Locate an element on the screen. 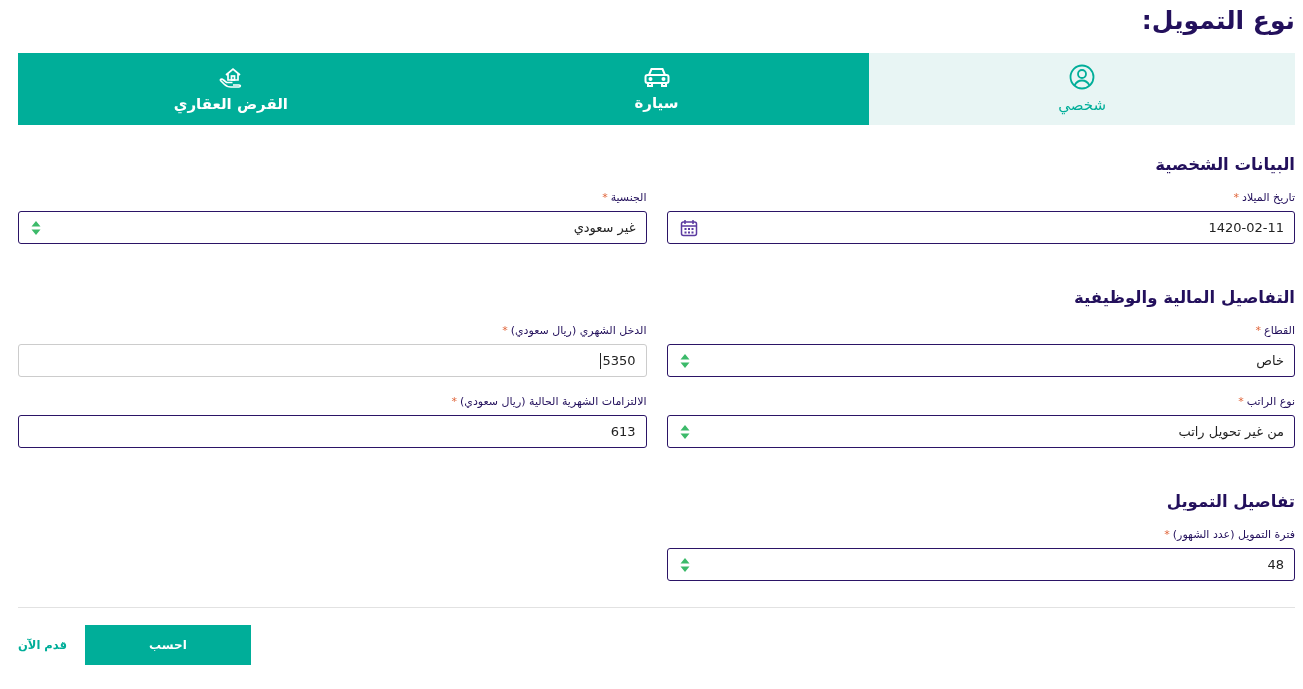 The width and height of the screenshot is (1303, 689). field-label: القطاع * is located at coordinates (1274, 331).